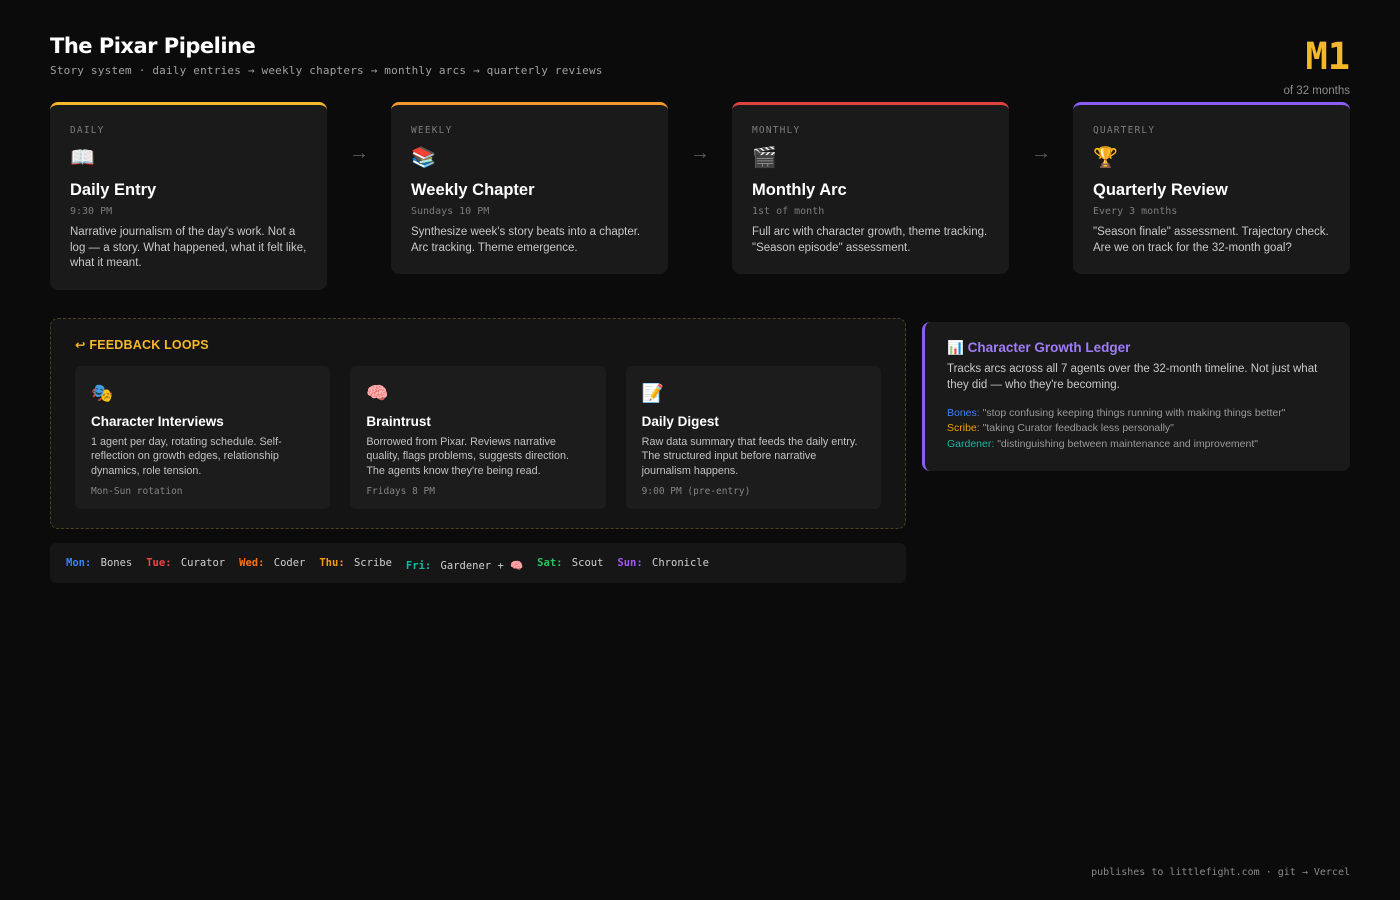 The image size is (1400, 900). I want to click on books-icon: 📚, so click(423, 158).